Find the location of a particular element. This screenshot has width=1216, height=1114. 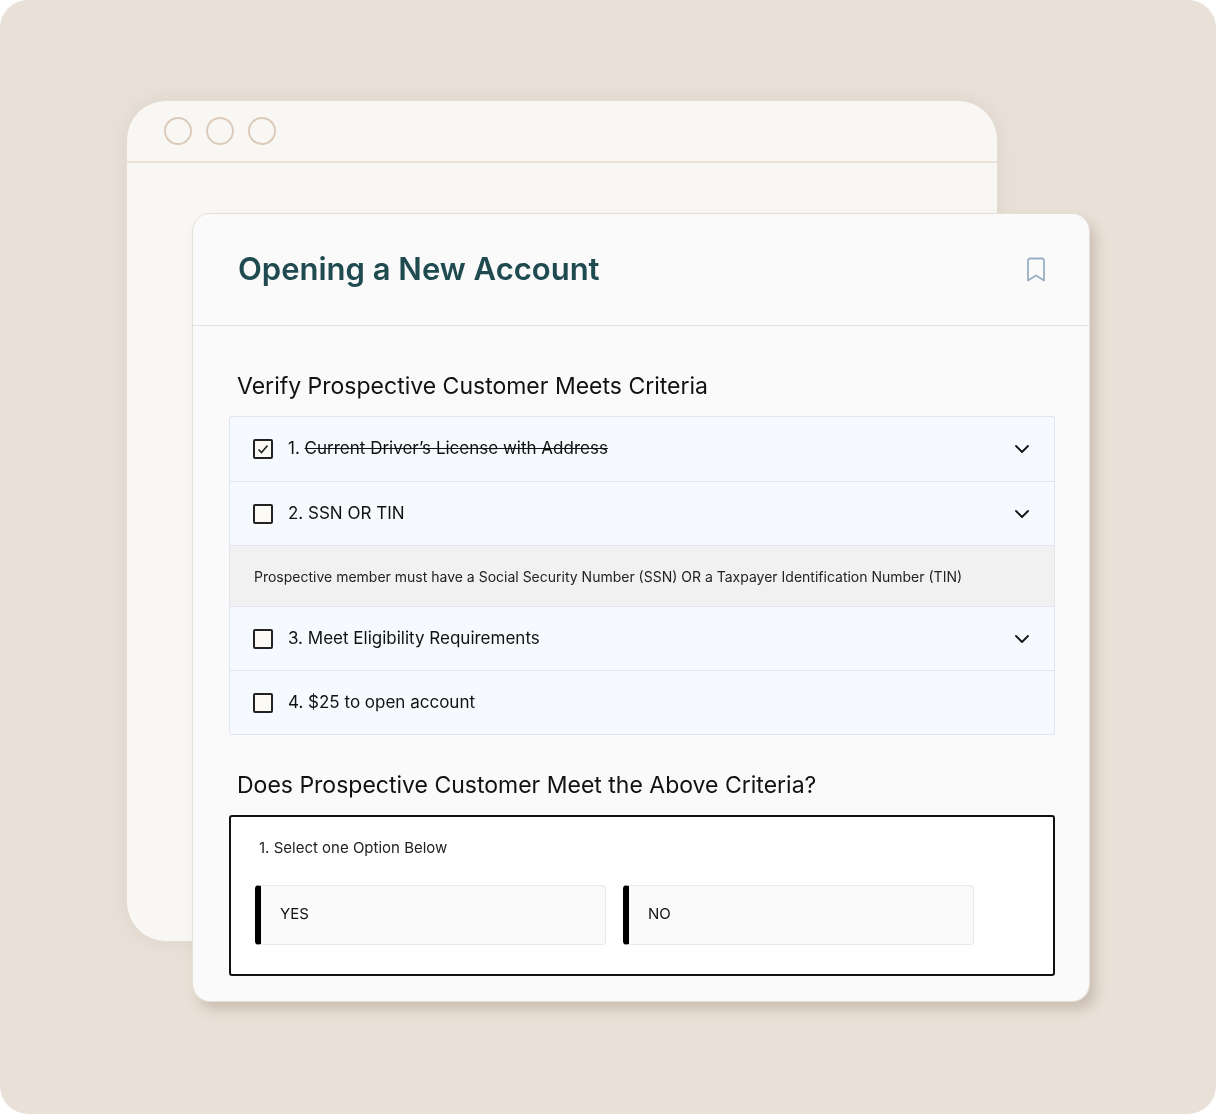

question-prompt: 1. Select one Option Below is located at coordinates (354, 848).